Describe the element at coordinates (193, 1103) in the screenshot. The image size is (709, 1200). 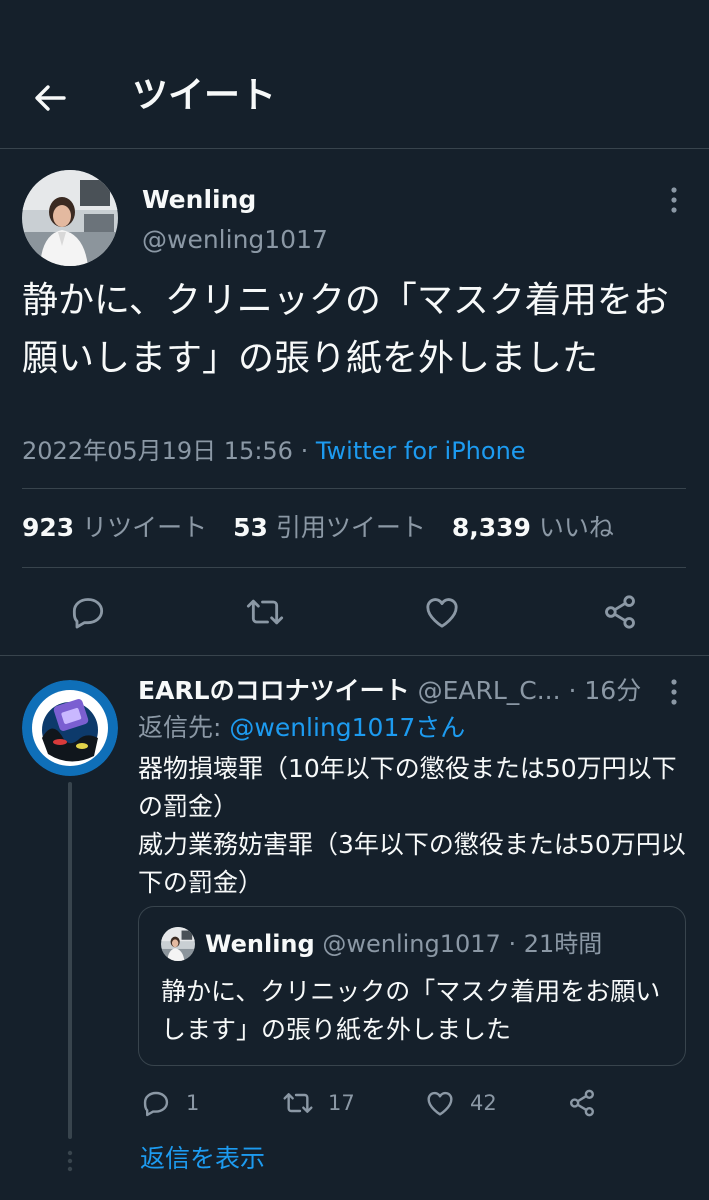
I see `reply-count: 1` at that location.